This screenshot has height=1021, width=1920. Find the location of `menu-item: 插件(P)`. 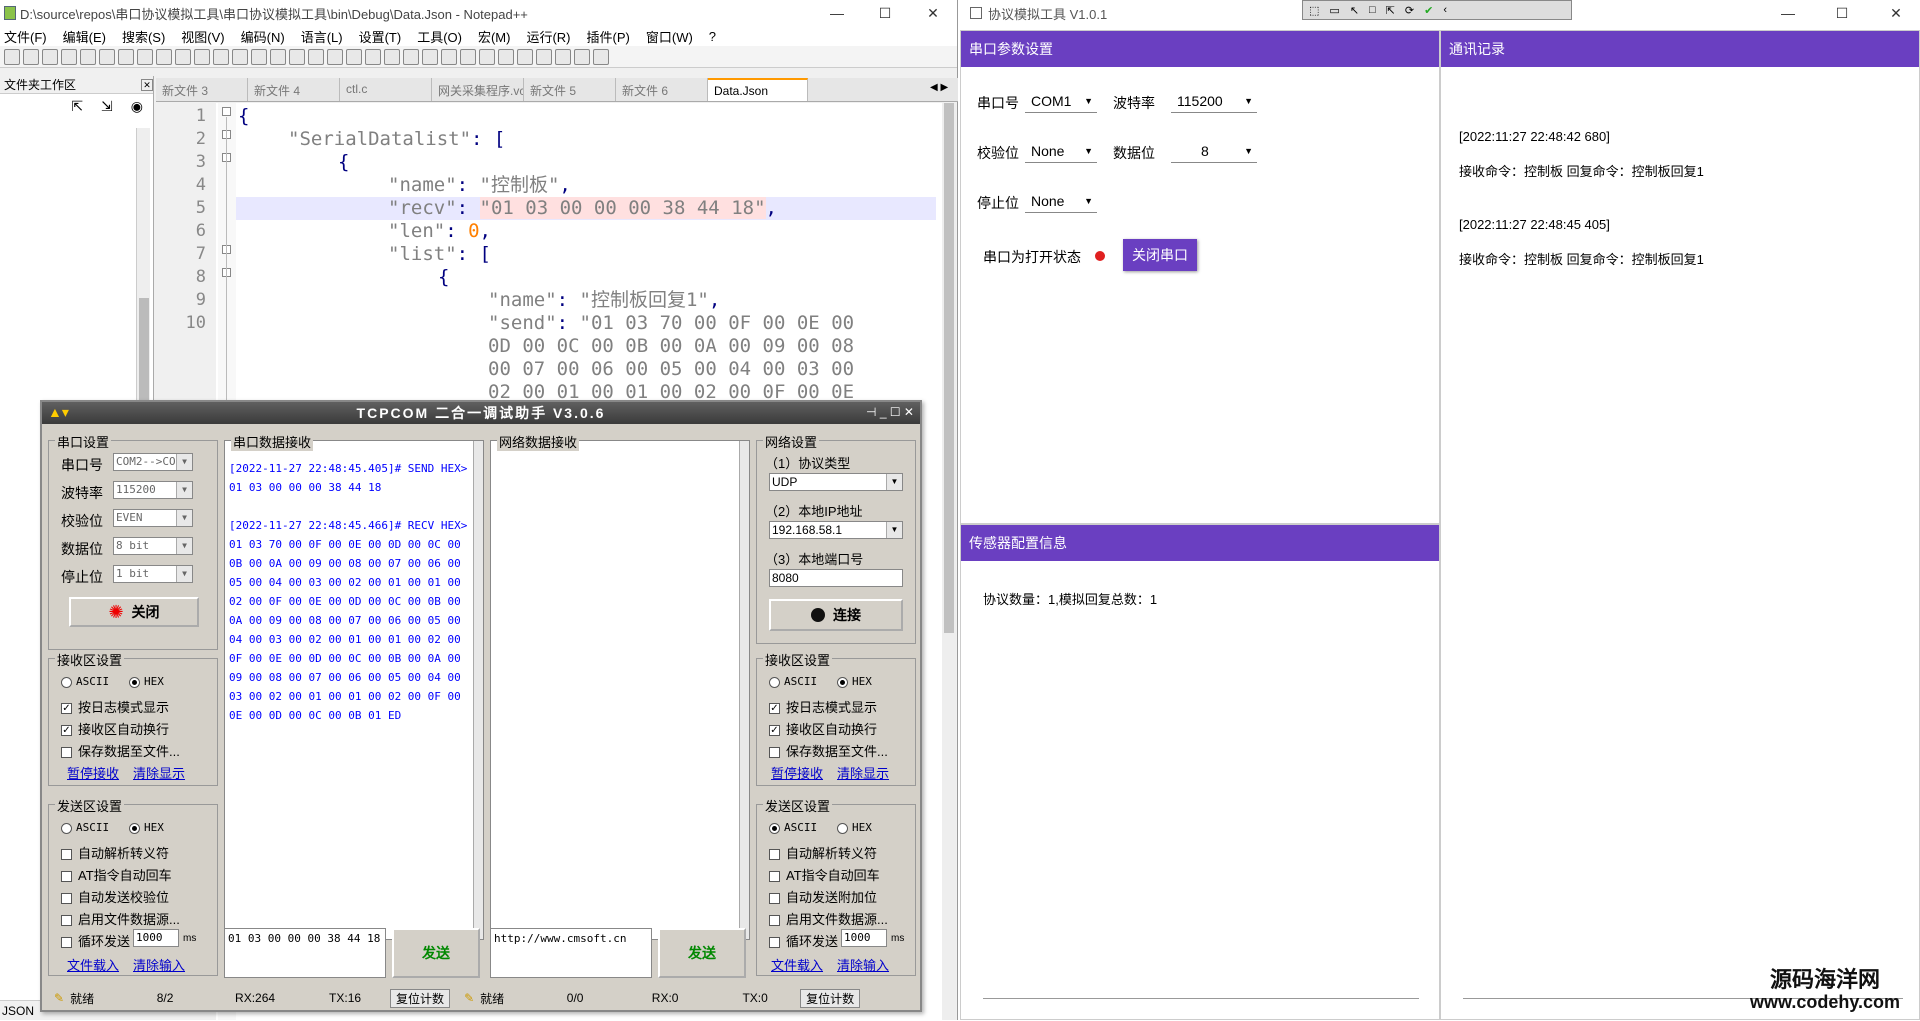

menu-item: 插件(P) is located at coordinates (608, 36).